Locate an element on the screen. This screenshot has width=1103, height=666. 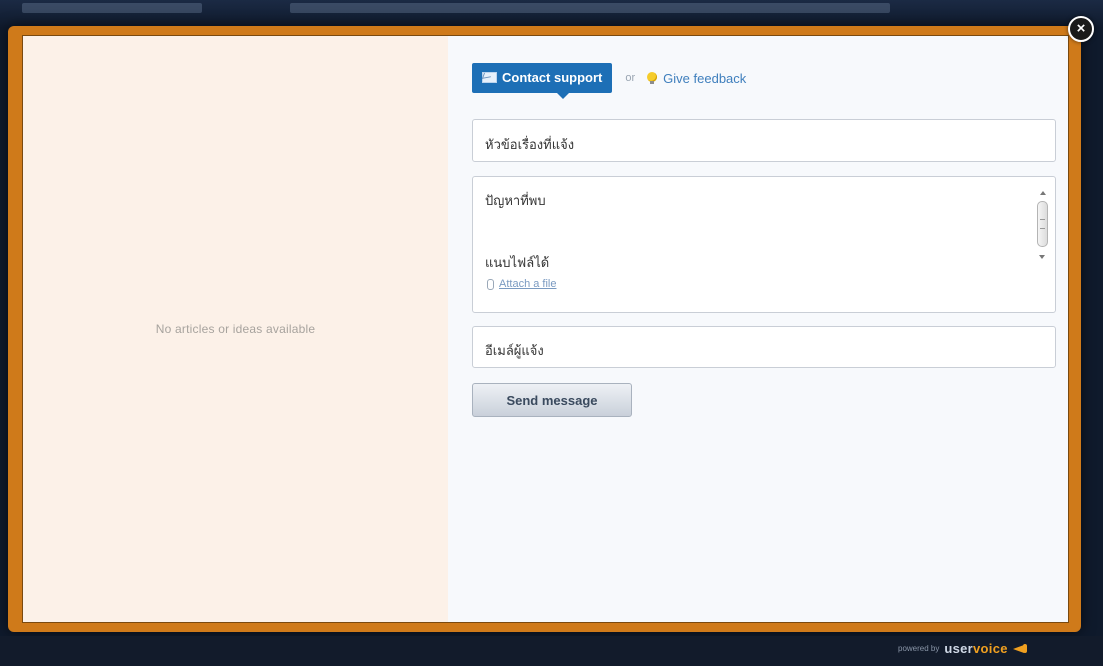
scroll-up-icon is located at coordinates (1042, 193).